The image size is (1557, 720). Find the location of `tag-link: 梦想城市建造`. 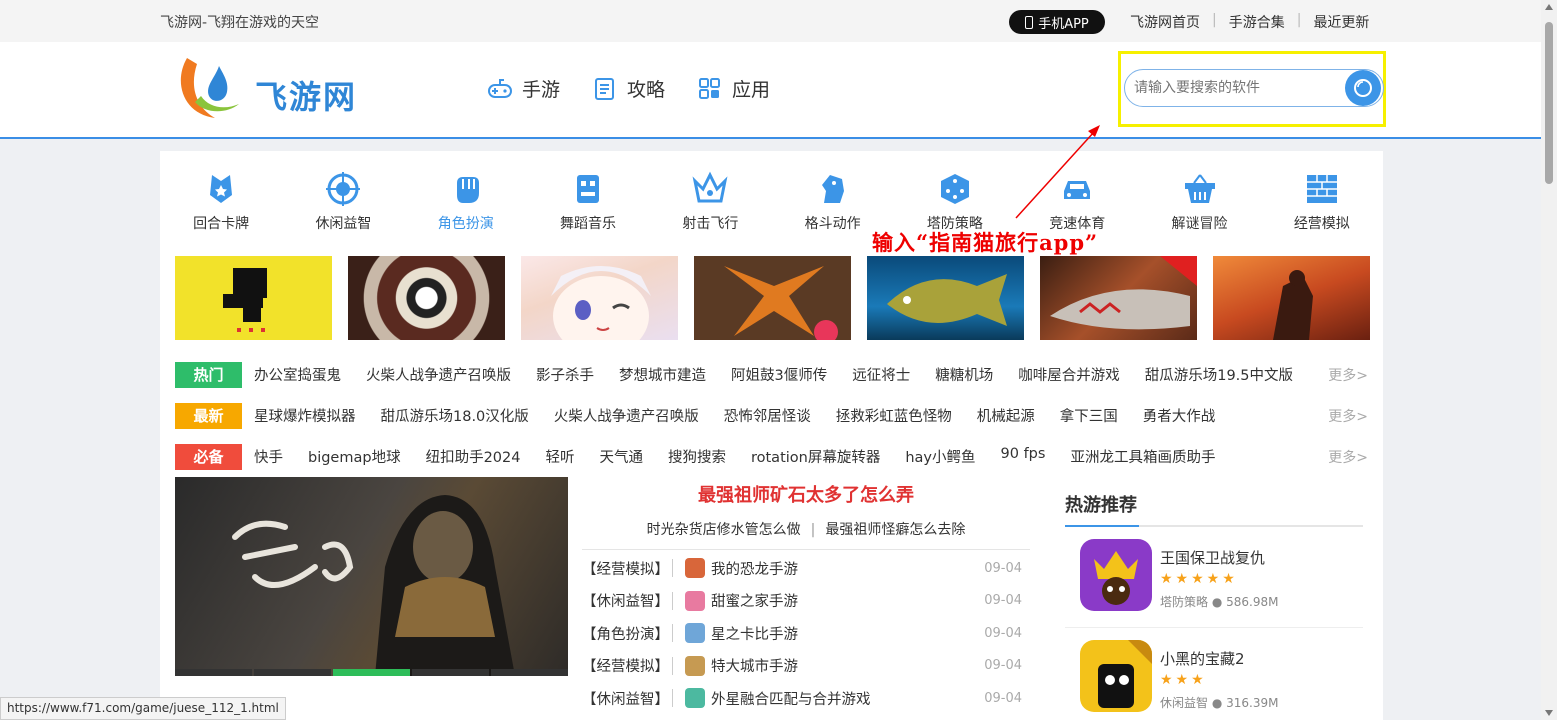

tag-link: 梦想城市建造 is located at coordinates (662, 374).